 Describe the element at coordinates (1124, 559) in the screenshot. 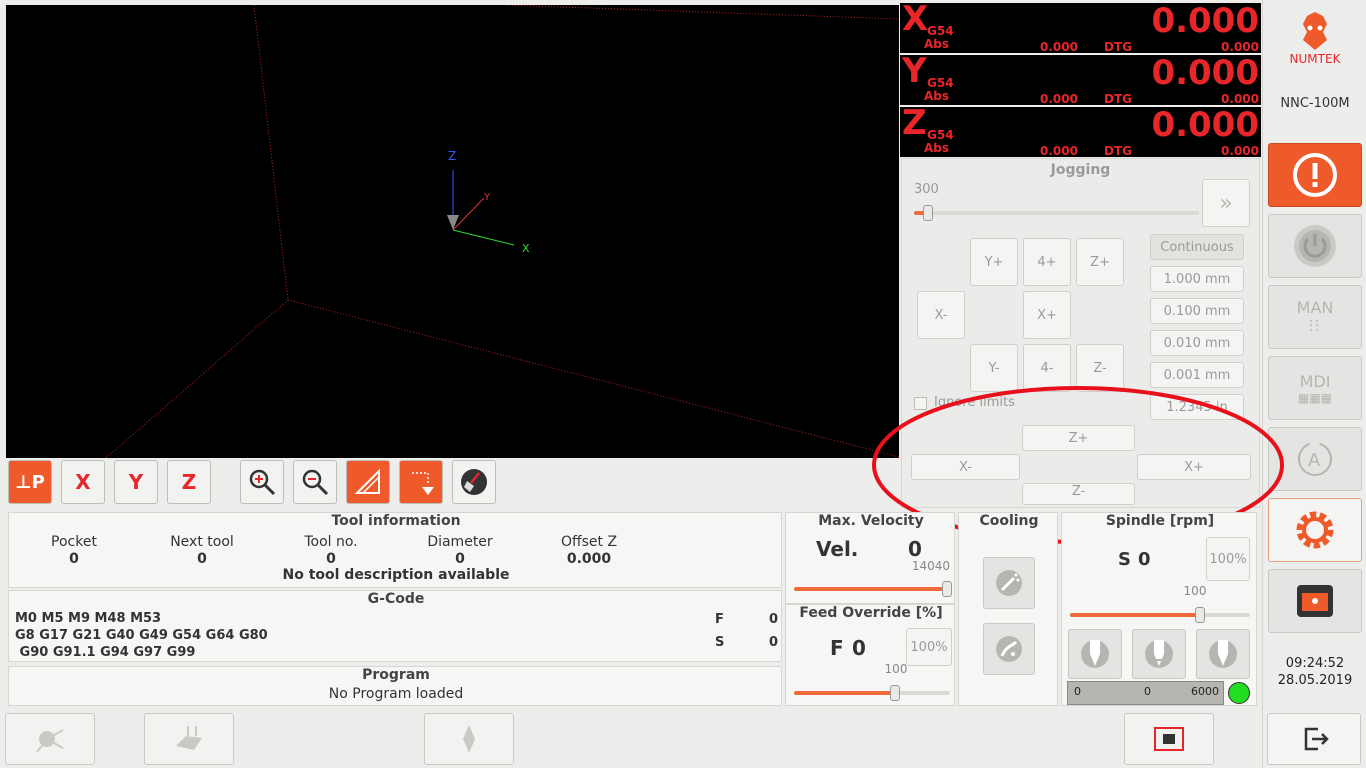

I see `spindle-label: S` at that location.